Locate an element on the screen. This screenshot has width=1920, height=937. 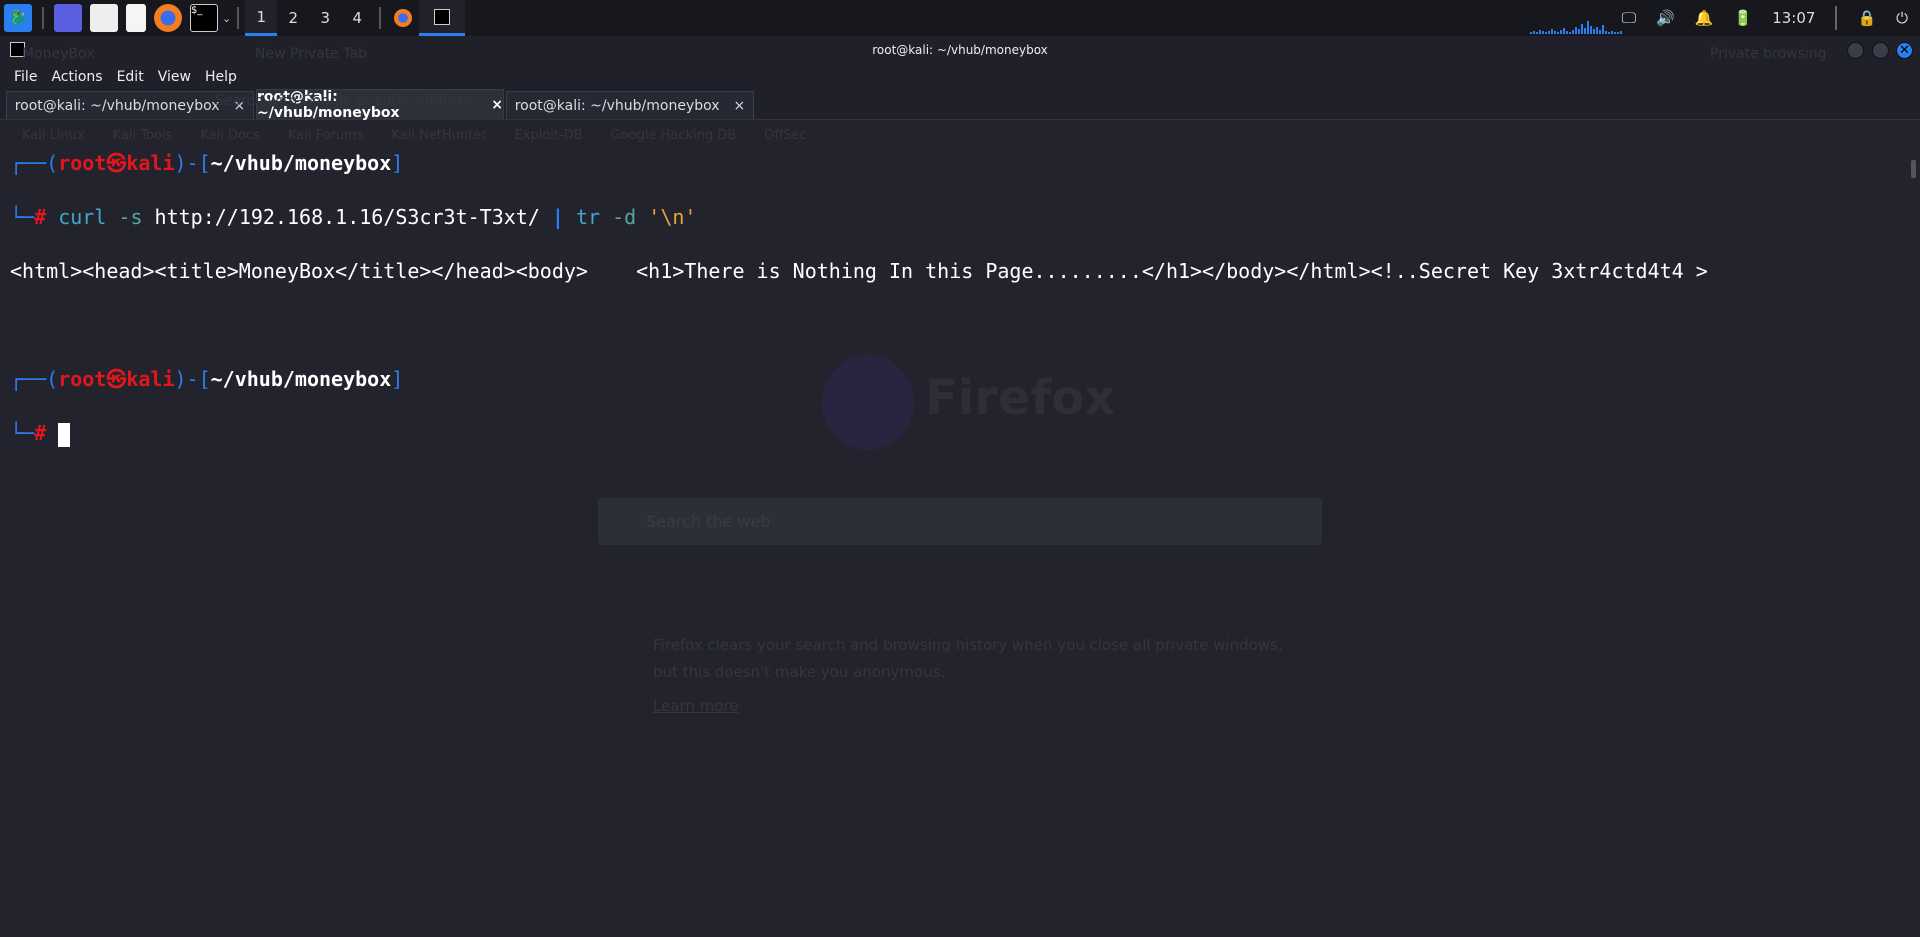
bookmark: Kali NetHunter is located at coordinates (439, 135).